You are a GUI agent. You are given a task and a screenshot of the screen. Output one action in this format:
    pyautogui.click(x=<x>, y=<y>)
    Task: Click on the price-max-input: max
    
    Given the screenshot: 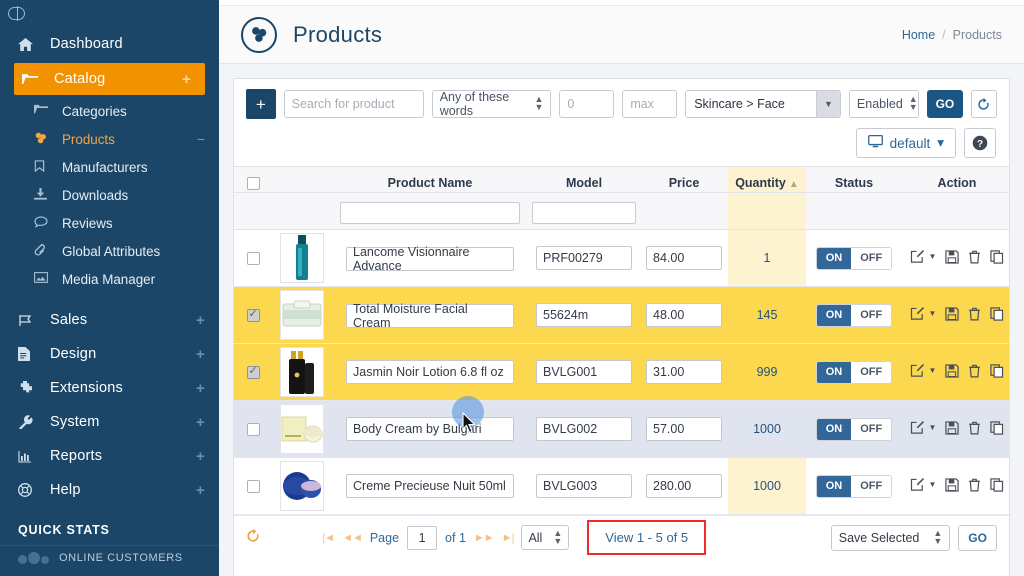 What is the action you would take?
    pyautogui.click(x=650, y=104)
    